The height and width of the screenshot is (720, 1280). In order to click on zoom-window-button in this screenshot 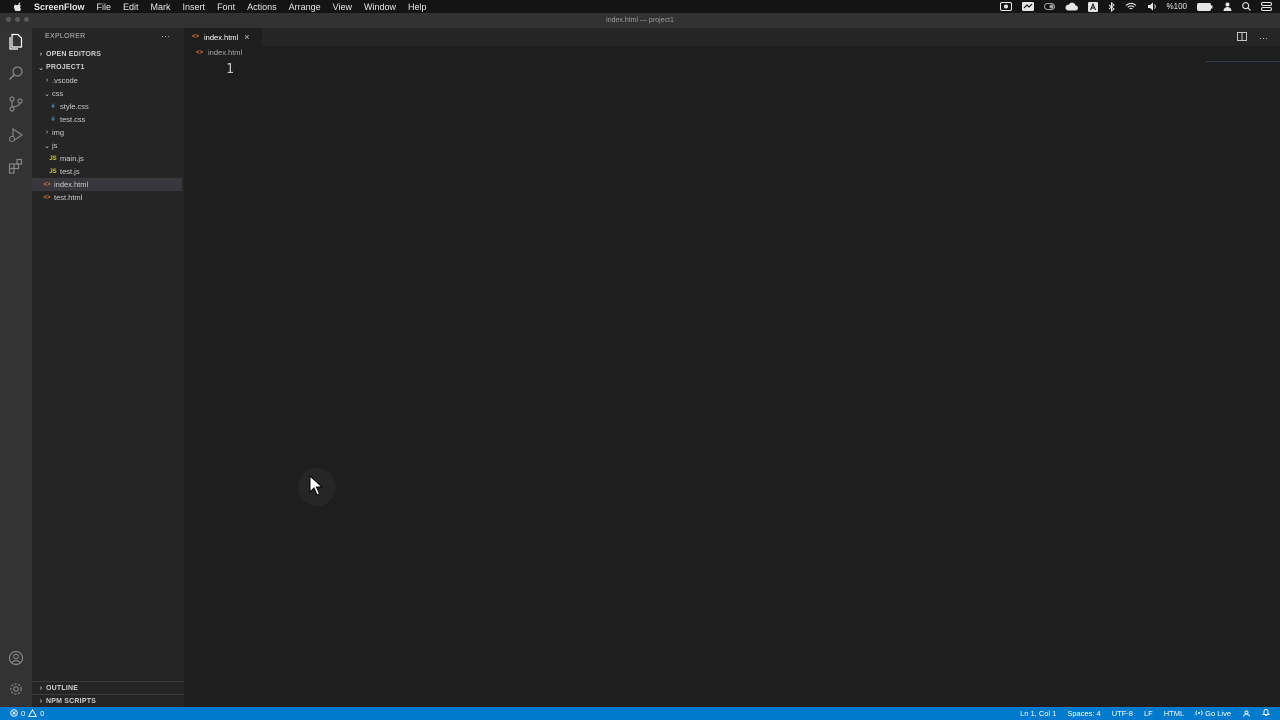, I will do `click(26, 19)`.